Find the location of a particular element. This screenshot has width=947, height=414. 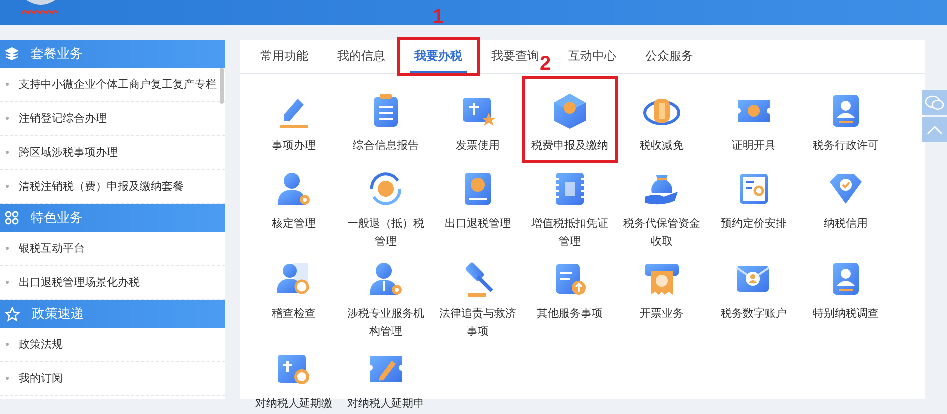

section-title: 政策速递 is located at coordinates (58, 314).